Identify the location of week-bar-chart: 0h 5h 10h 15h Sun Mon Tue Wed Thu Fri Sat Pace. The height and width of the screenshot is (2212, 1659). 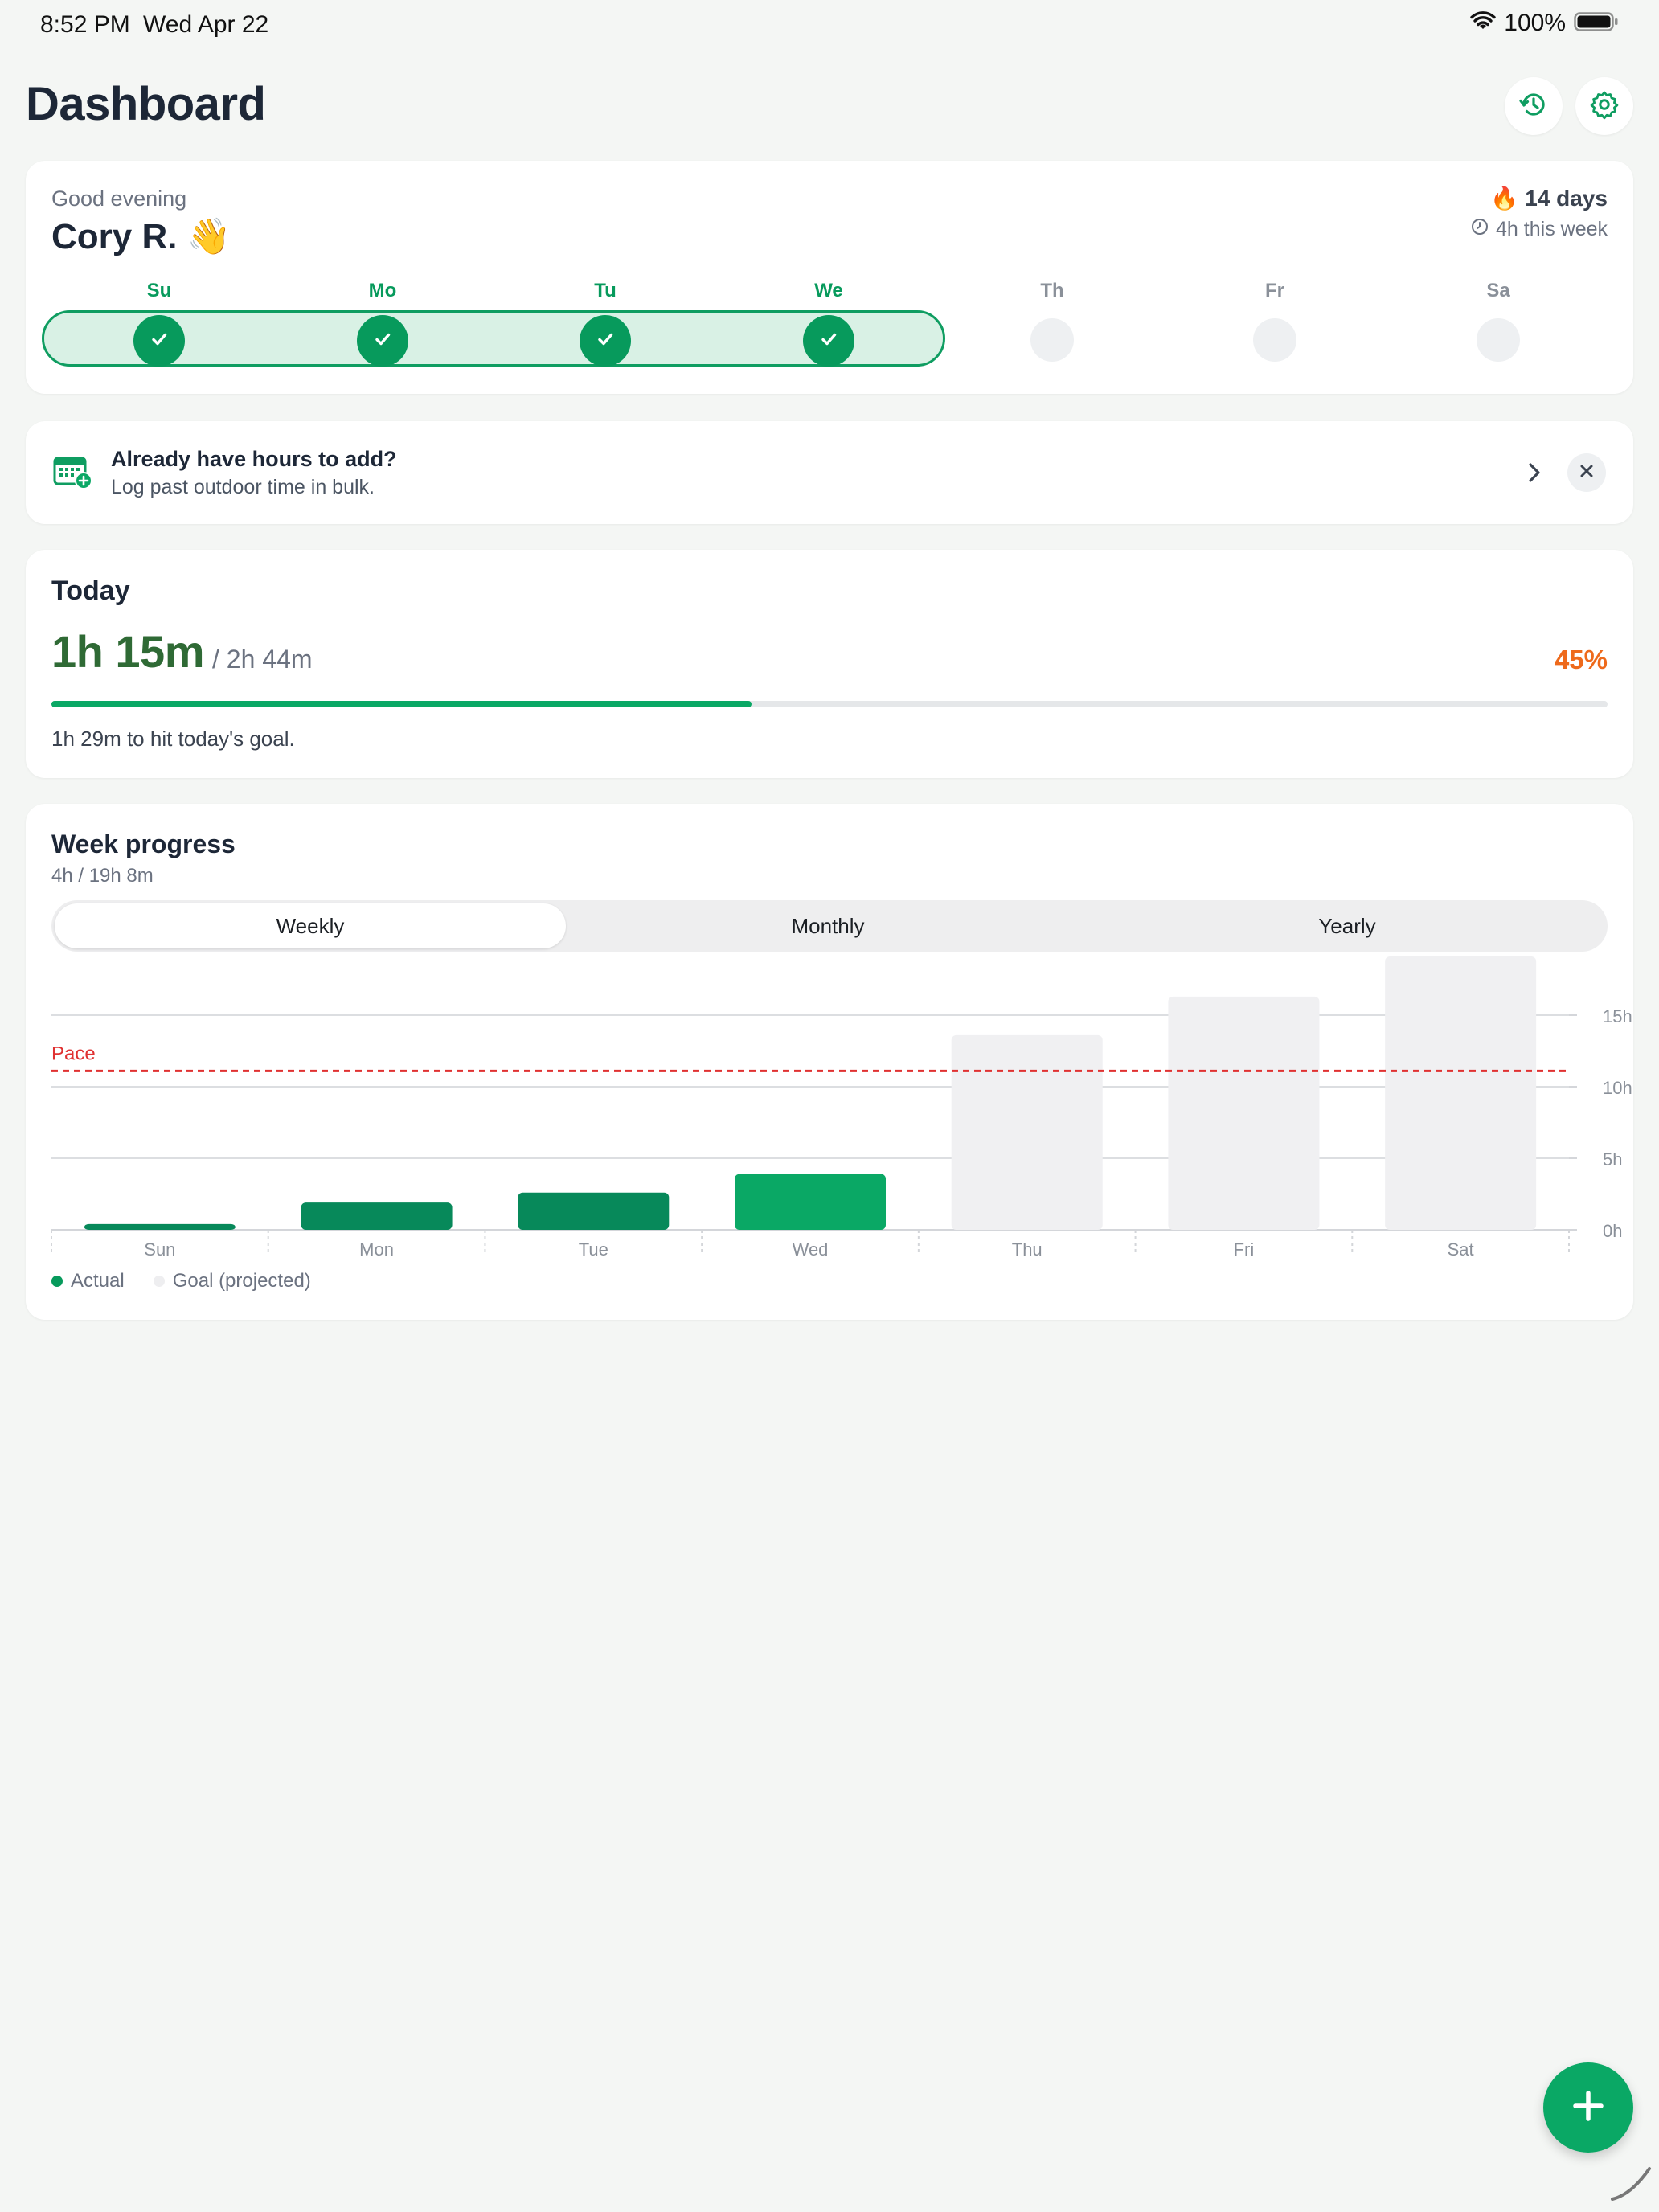
(842, 1108).